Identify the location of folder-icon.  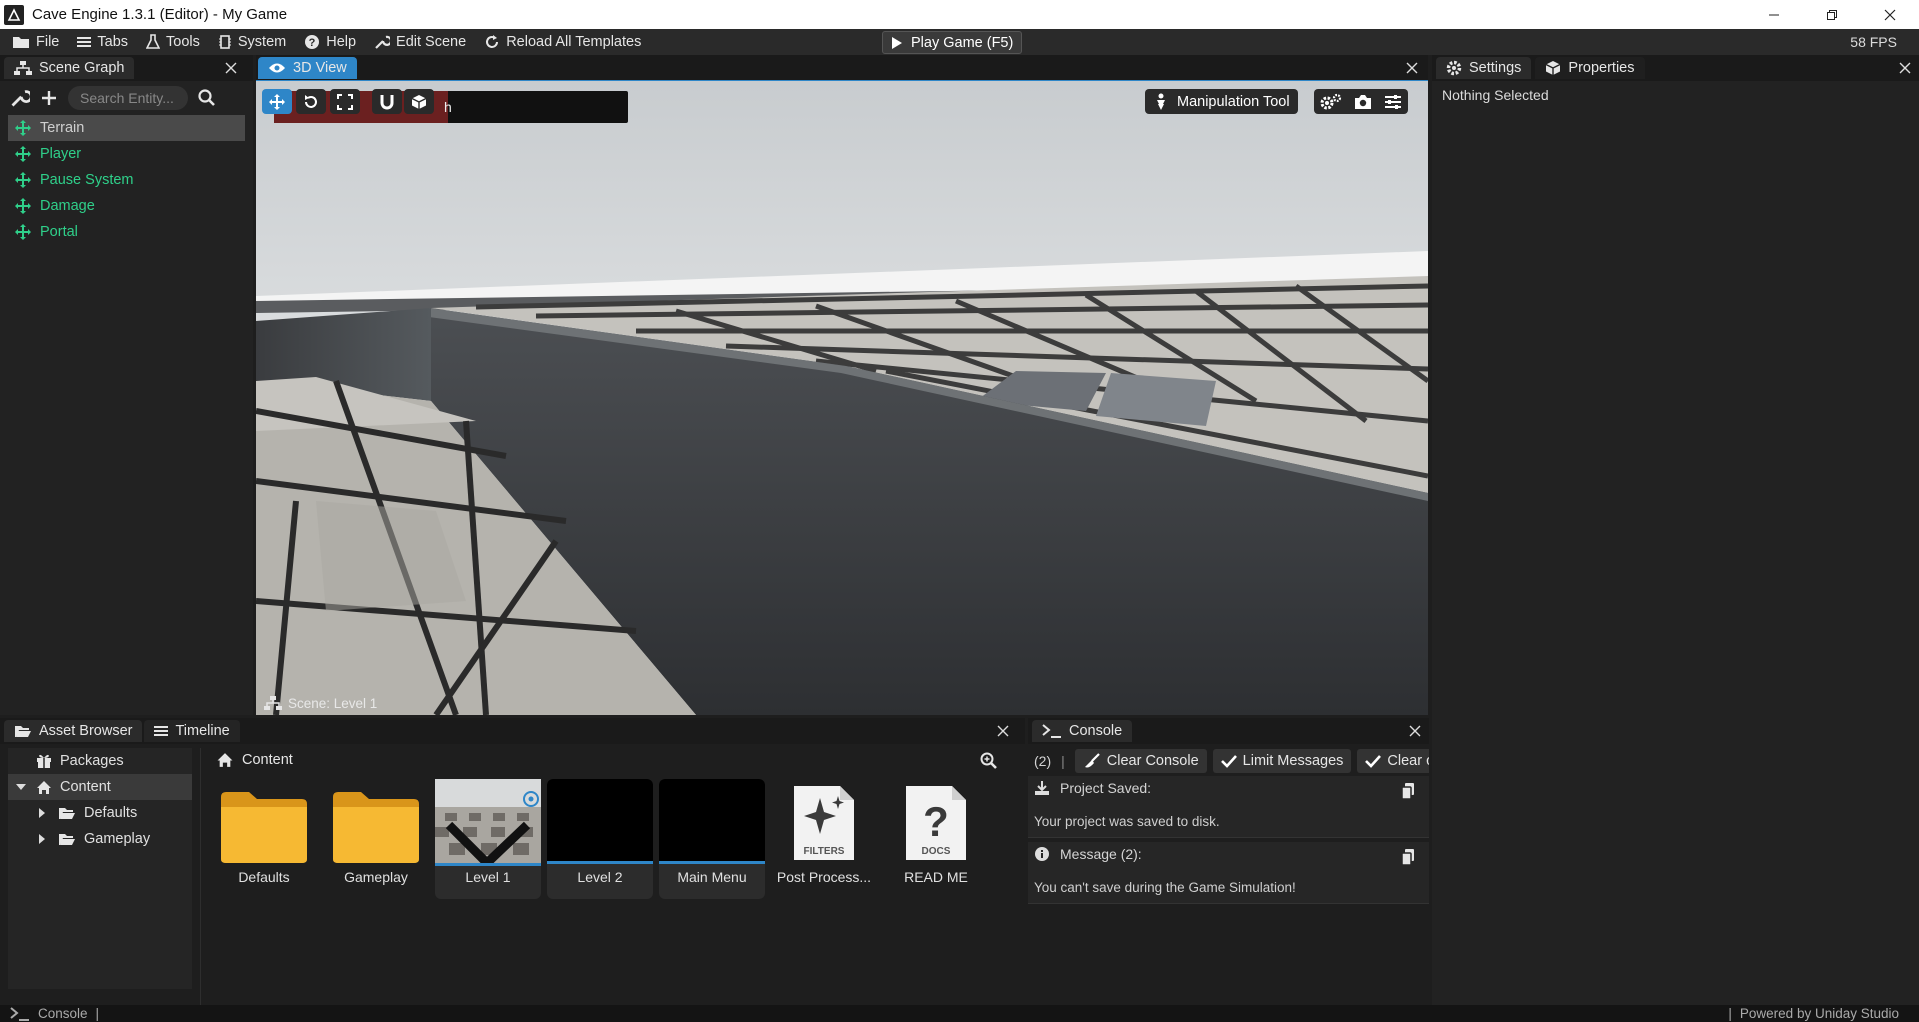
(376, 827).